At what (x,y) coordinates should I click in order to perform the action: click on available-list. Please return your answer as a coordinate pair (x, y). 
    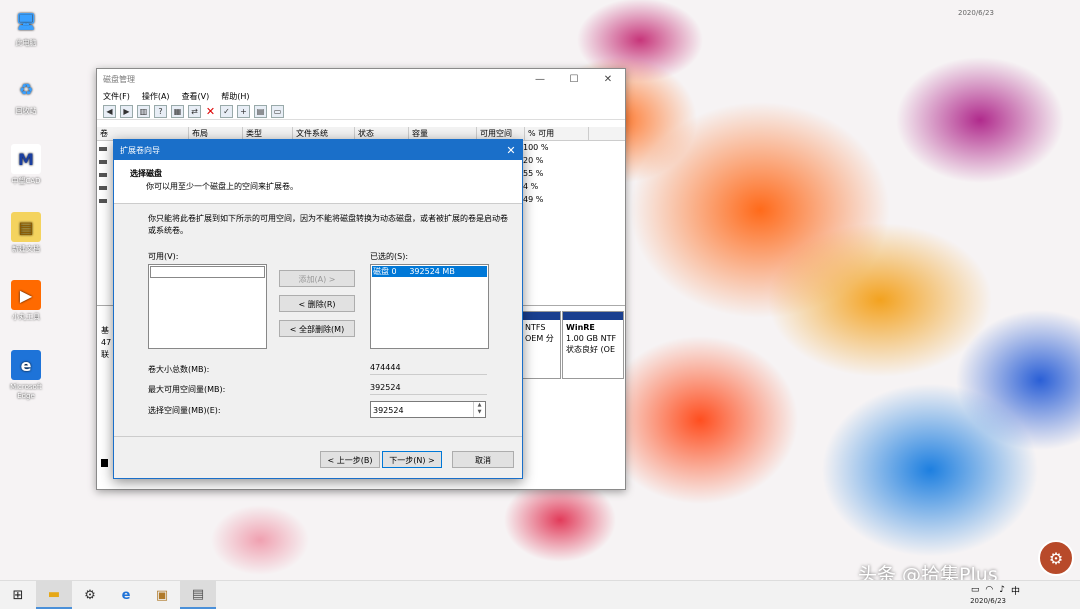
    Looking at the image, I should click on (207, 306).